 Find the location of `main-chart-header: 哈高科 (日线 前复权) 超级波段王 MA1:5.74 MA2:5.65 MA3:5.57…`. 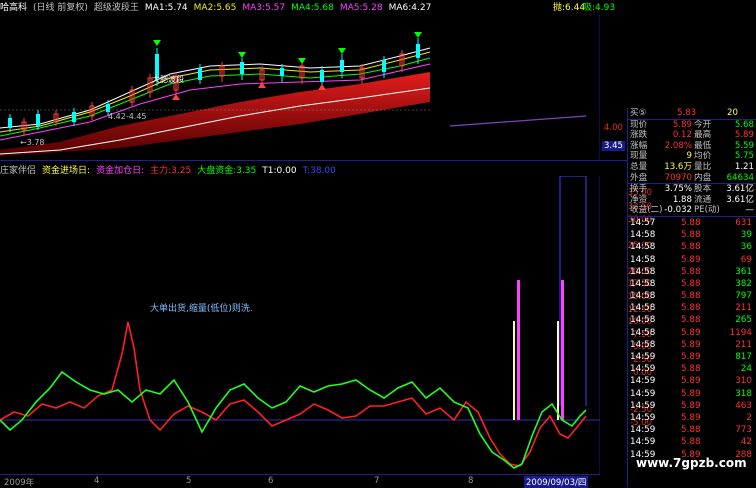

main-chart-header: 哈高科 (日线 前复权) 超级波段王 MA1:5.74 MA2:5.65 MA3:5.57… is located at coordinates (300, 7).